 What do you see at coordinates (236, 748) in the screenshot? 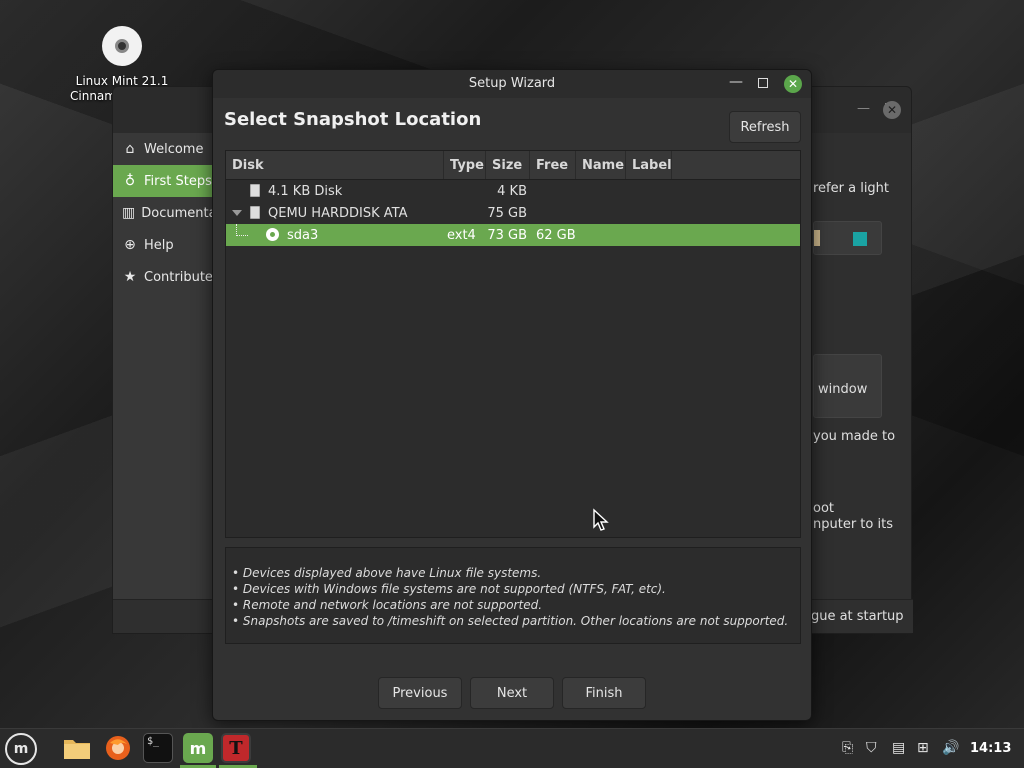
I see `timeshift-icon: T` at bounding box center [236, 748].